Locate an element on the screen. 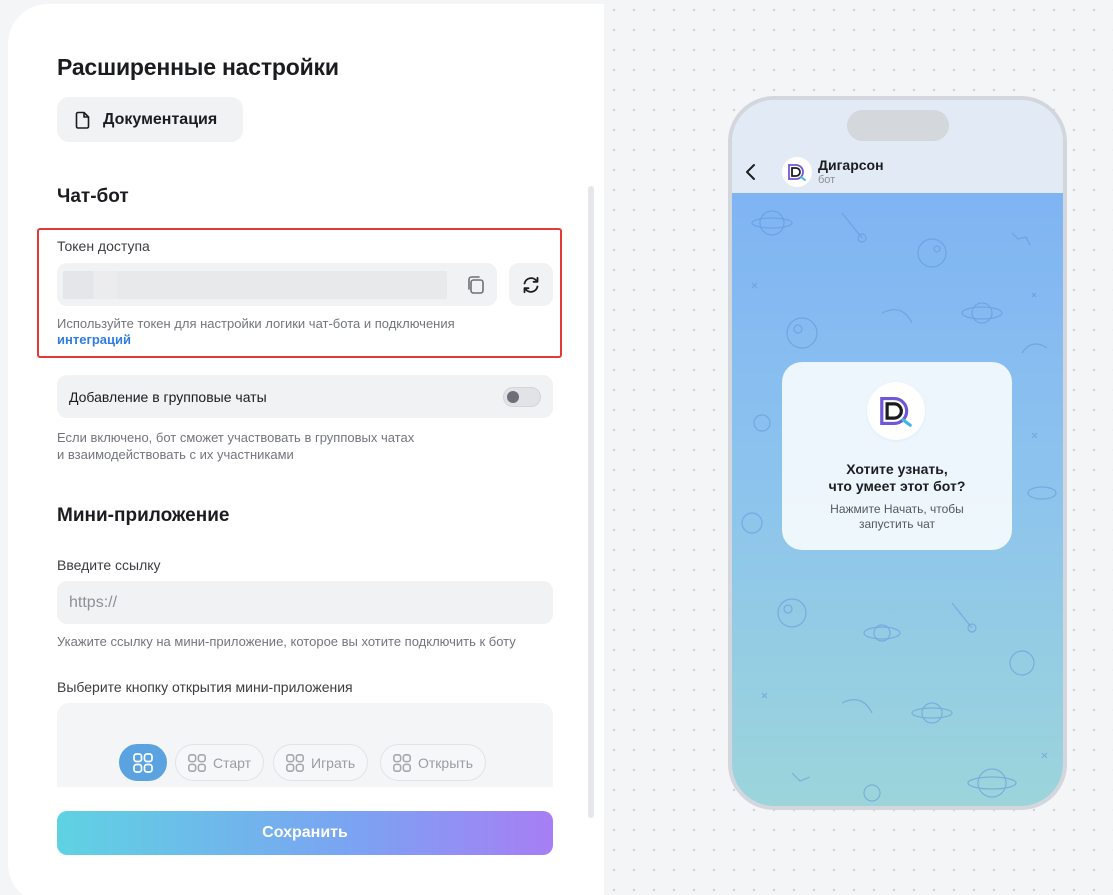 Image resolution: width=1113 pixels, height=895 pixels. mini-app-section-title: Мини-приложение is located at coordinates (143, 515).